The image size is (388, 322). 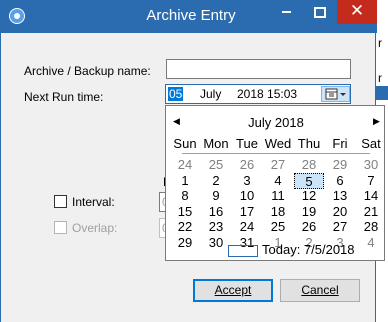 I want to click on calendar-day: 19, so click(x=309, y=212).